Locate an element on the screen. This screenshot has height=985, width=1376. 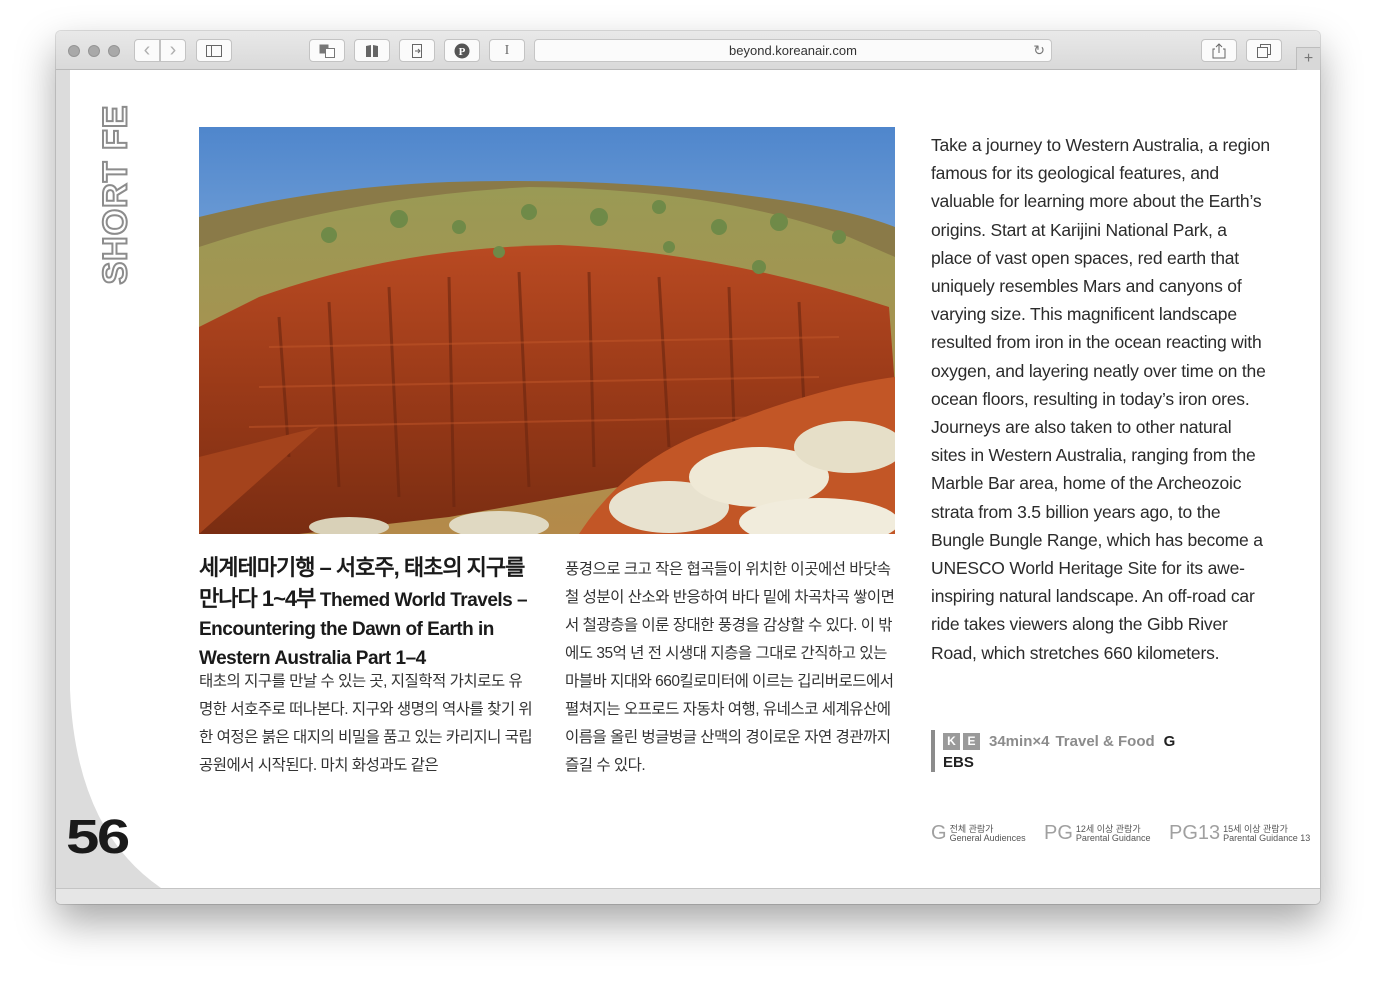
close-window-button is located at coordinates (74, 51).